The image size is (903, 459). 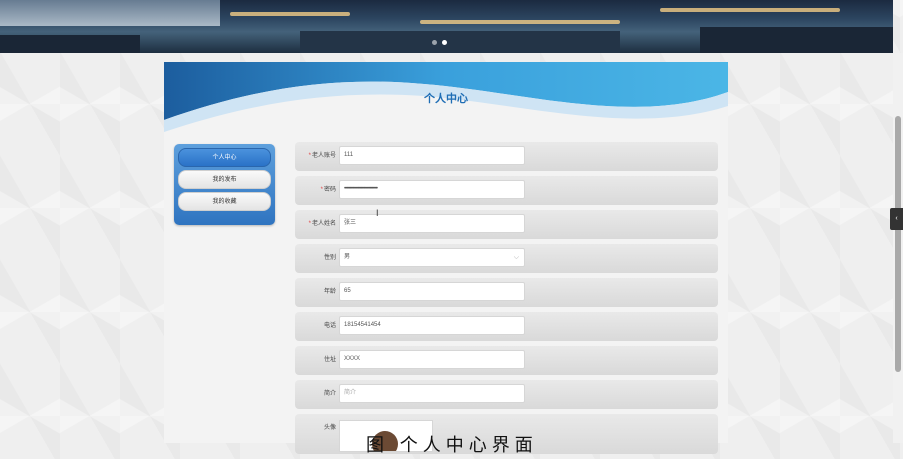 I want to click on age-label: 年龄, so click(x=329, y=292).